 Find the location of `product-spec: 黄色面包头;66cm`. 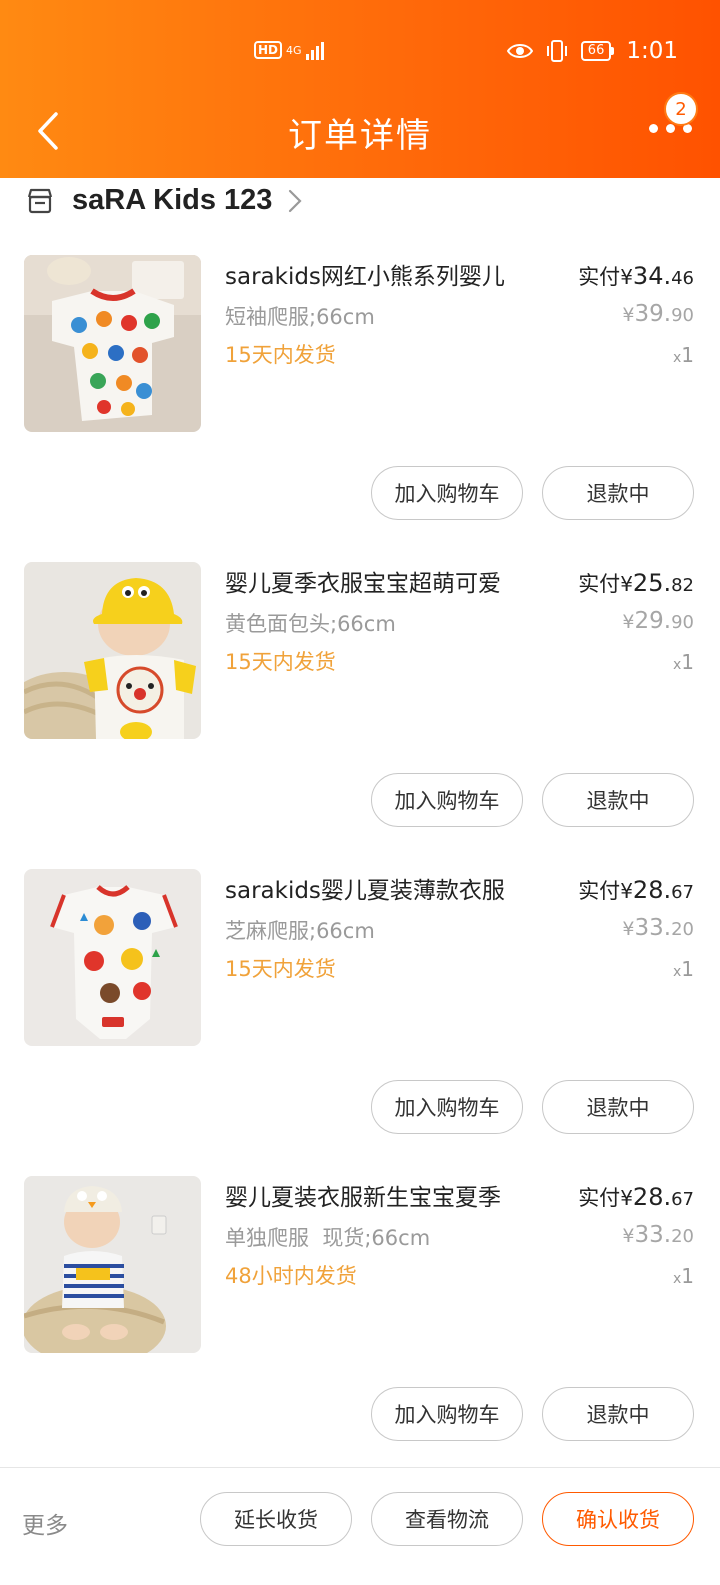

product-spec: 黄色面包头;66cm is located at coordinates (310, 624).